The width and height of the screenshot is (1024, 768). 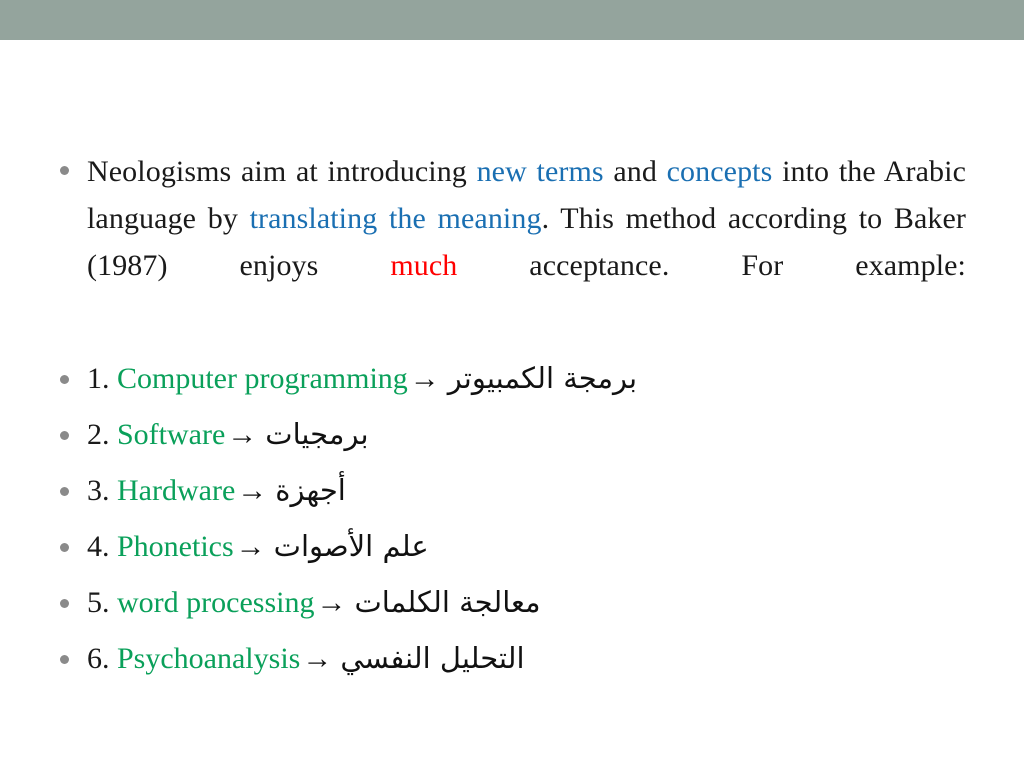 I want to click on term-number: 4., so click(x=98, y=546).